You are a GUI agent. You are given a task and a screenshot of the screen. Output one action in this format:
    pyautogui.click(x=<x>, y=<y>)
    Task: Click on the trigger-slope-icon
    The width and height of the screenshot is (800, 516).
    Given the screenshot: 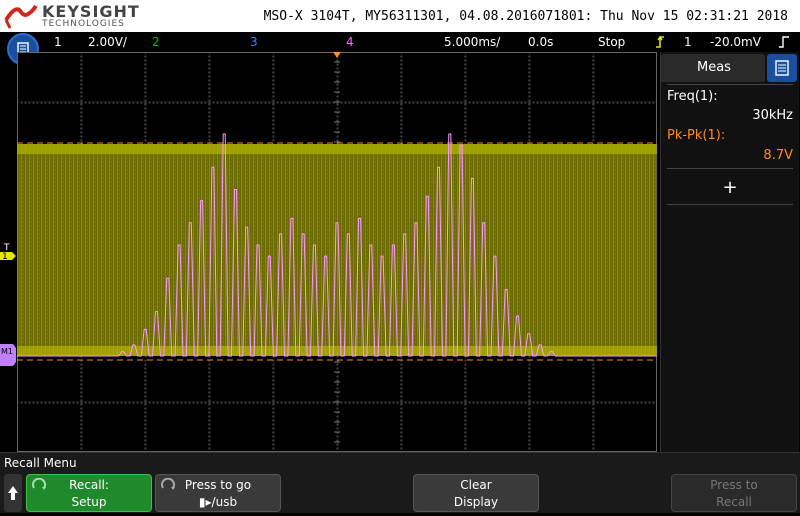 What is the action you would take?
    pyautogui.click(x=784, y=43)
    